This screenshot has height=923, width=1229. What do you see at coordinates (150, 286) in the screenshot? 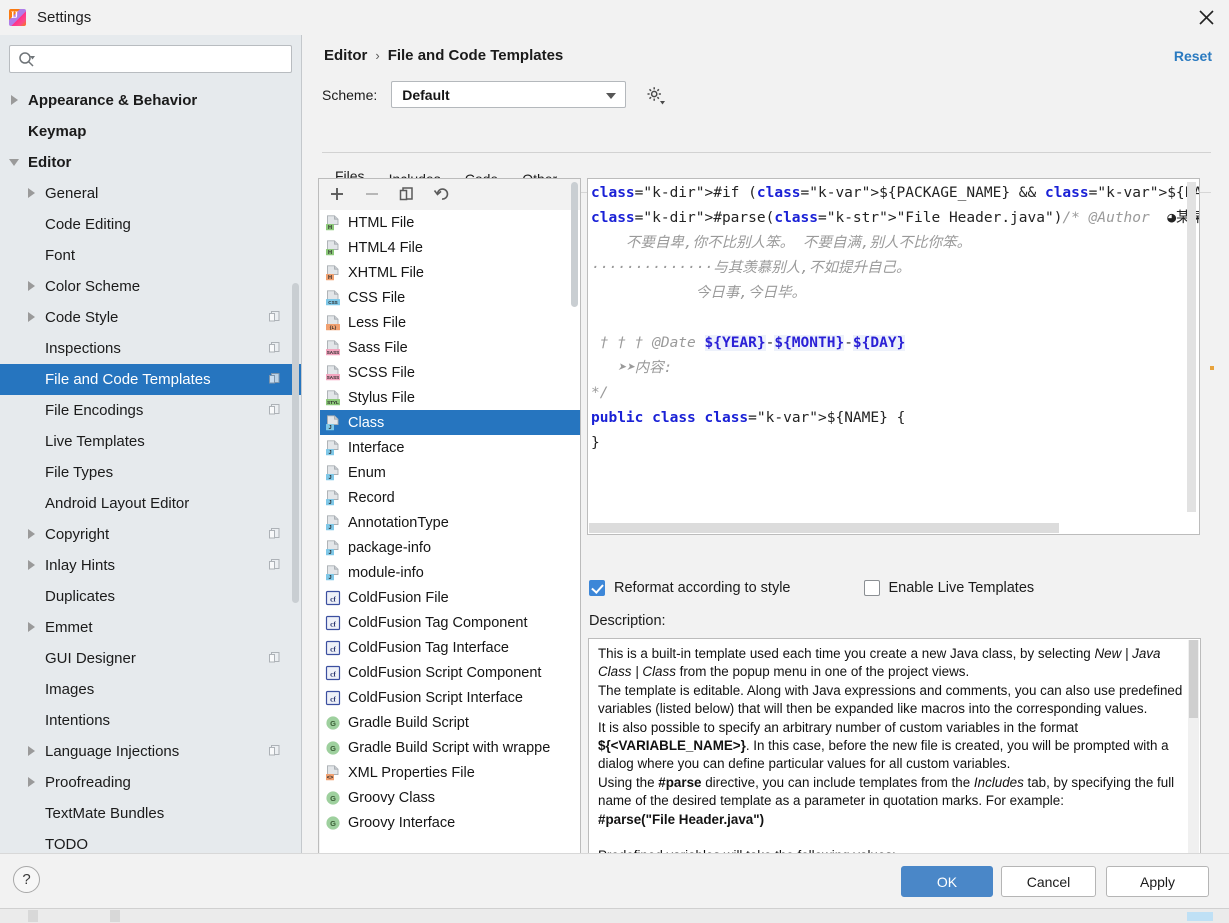
I see `sidebar-item-color-scheme: Color Scheme` at bounding box center [150, 286].